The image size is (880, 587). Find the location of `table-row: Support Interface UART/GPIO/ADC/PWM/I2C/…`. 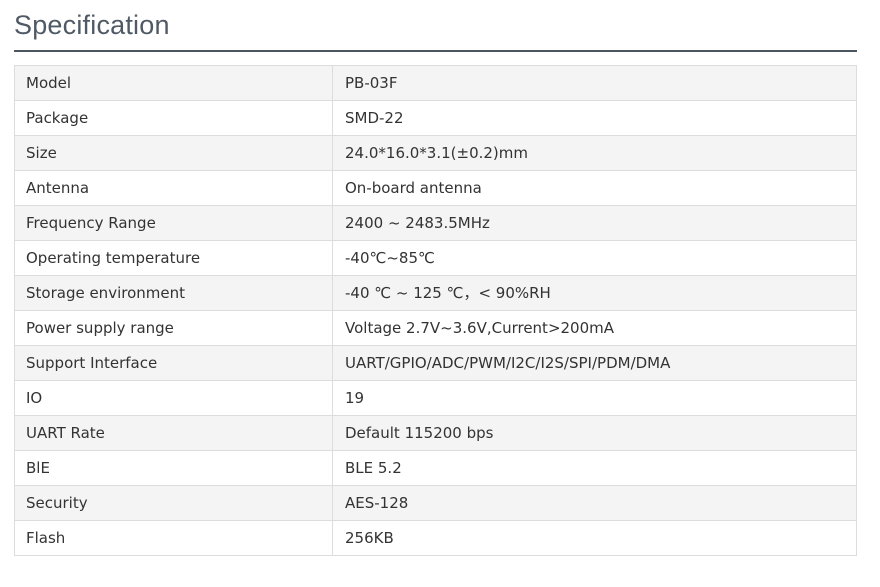

table-row: Support Interface UART/GPIO/ADC/PWM/I2C/… is located at coordinates (435, 363).